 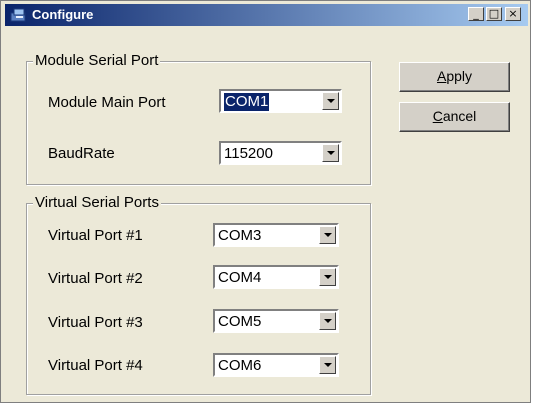 What do you see at coordinates (97, 202) in the screenshot?
I see `virtual-group-label: Virtual Serial Ports` at bounding box center [97, 202].